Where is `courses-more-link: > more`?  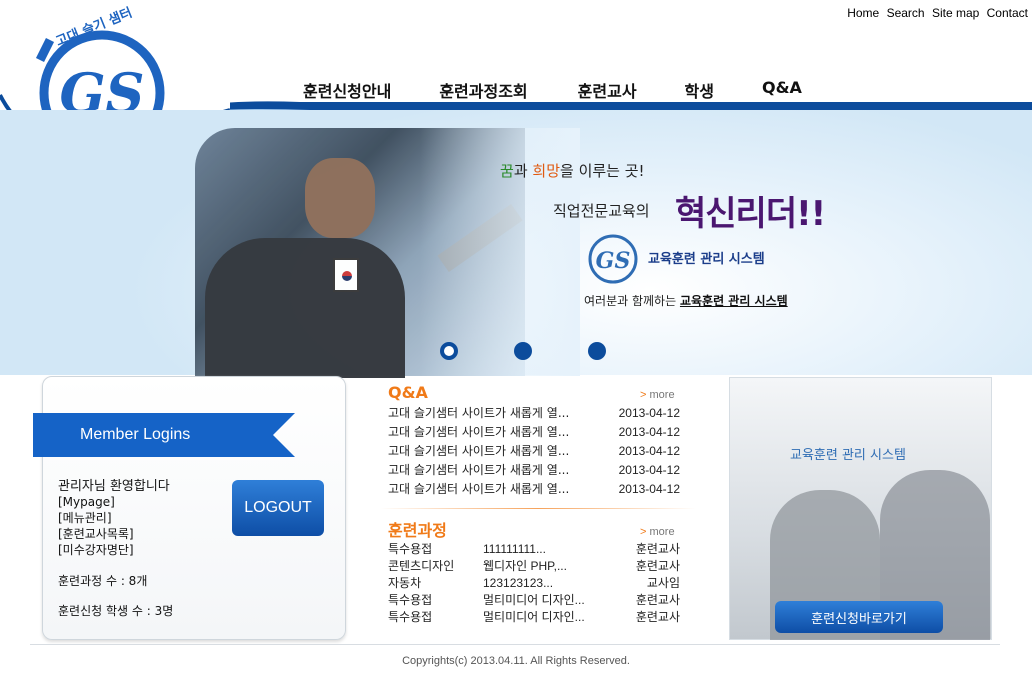
courses-more-link: > more is located at coordinates (657, 532).